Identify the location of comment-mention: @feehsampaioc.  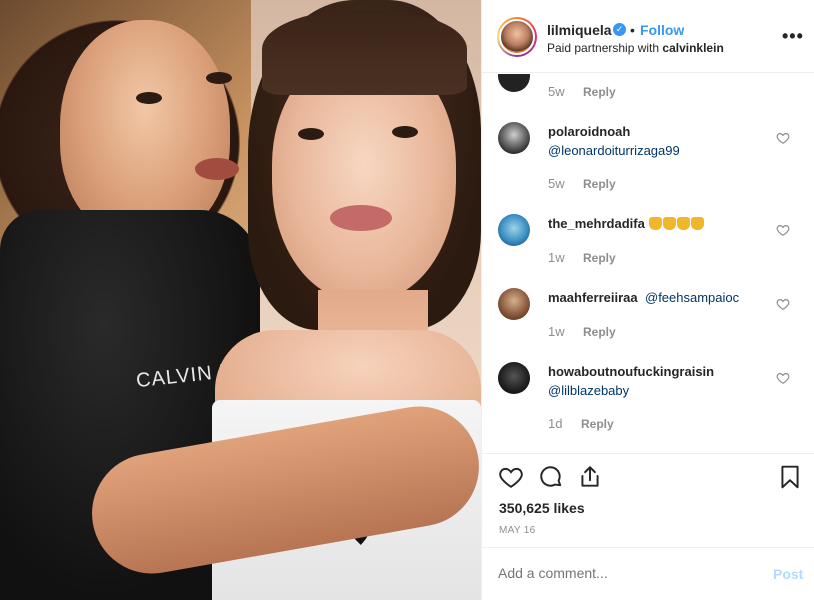
(692, 297).